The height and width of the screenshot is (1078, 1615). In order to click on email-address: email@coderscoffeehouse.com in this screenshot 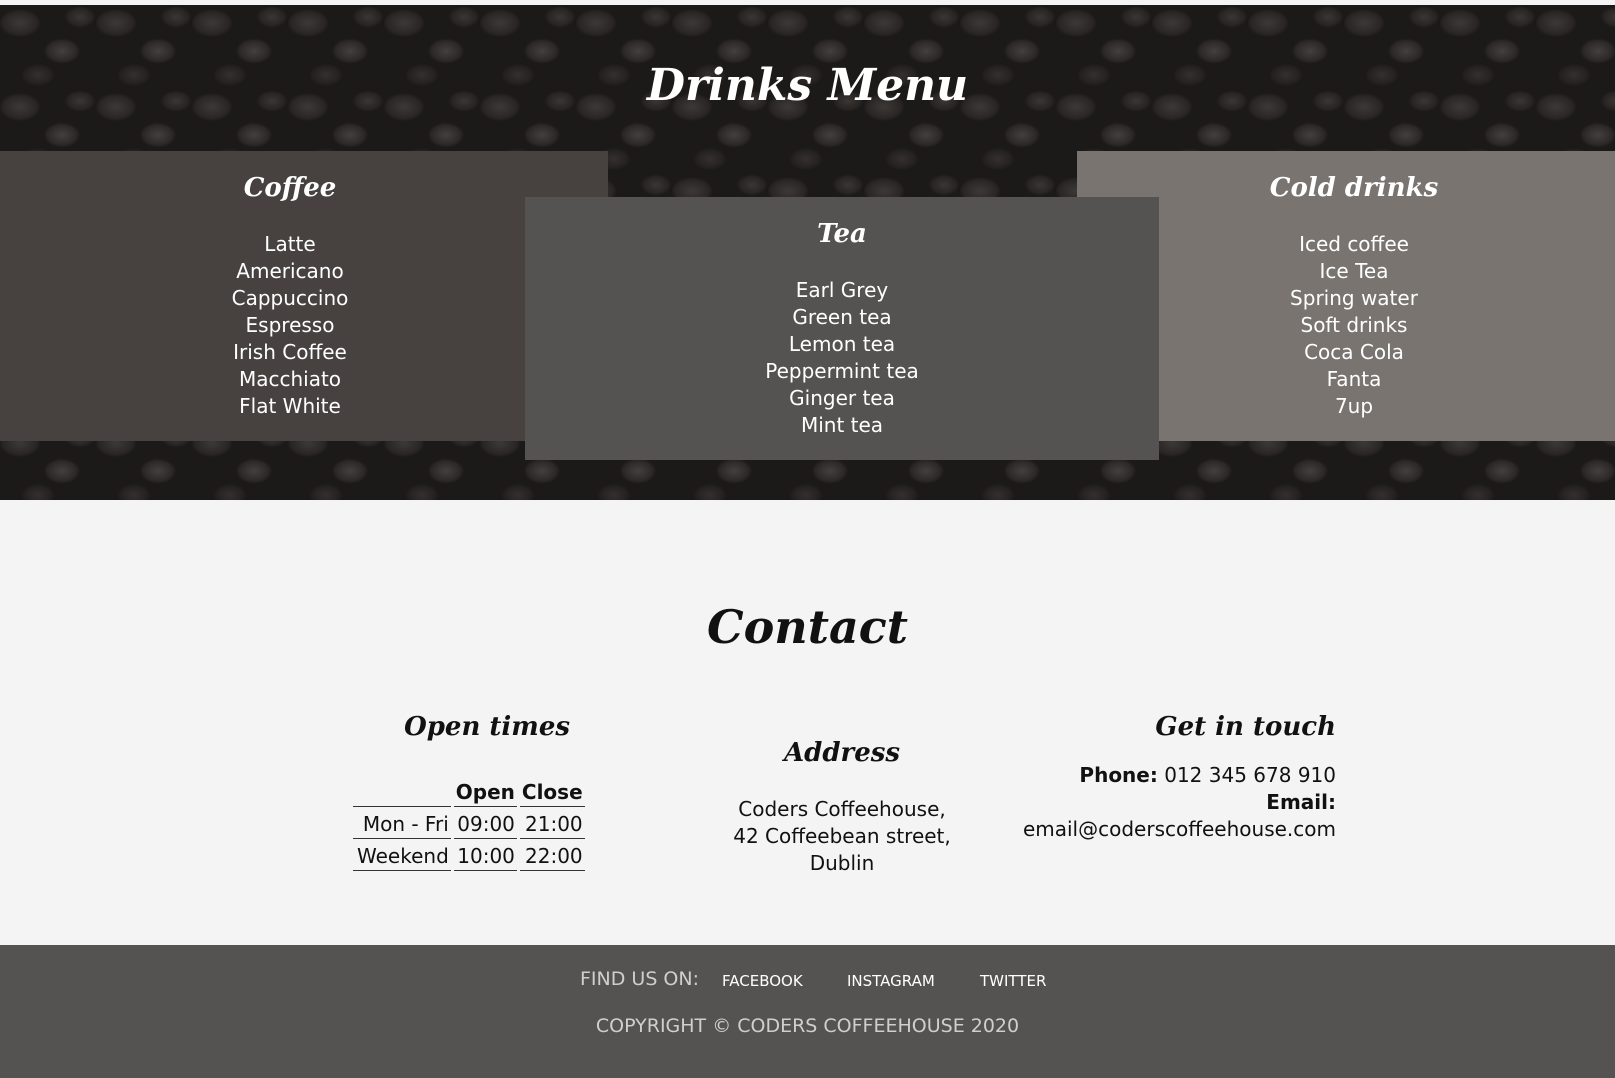, I will do `click(1179, 829)`.